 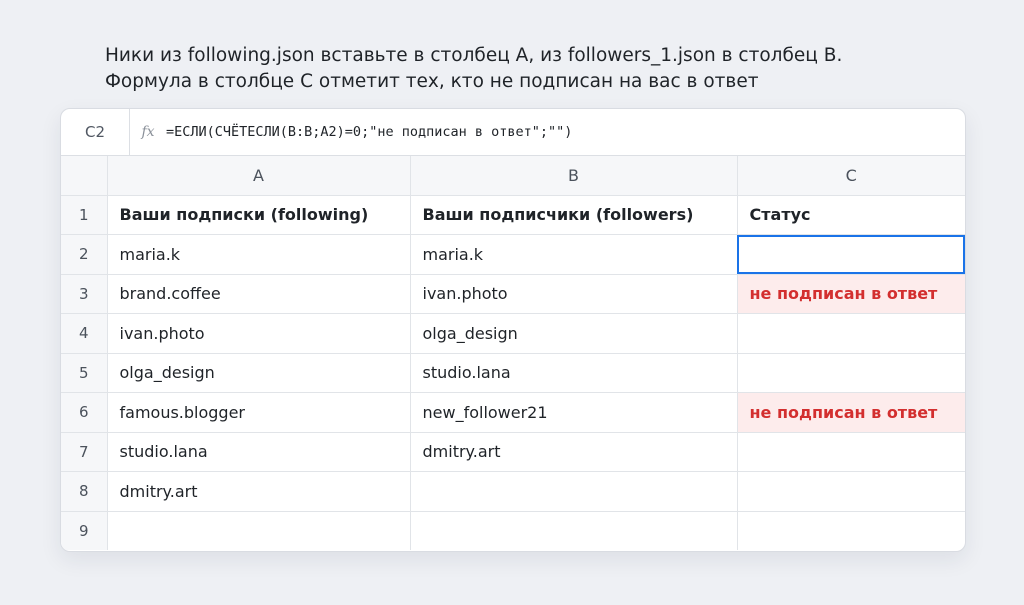 I want to click on cell-b4: olga_design, so click(x=574, y=333).